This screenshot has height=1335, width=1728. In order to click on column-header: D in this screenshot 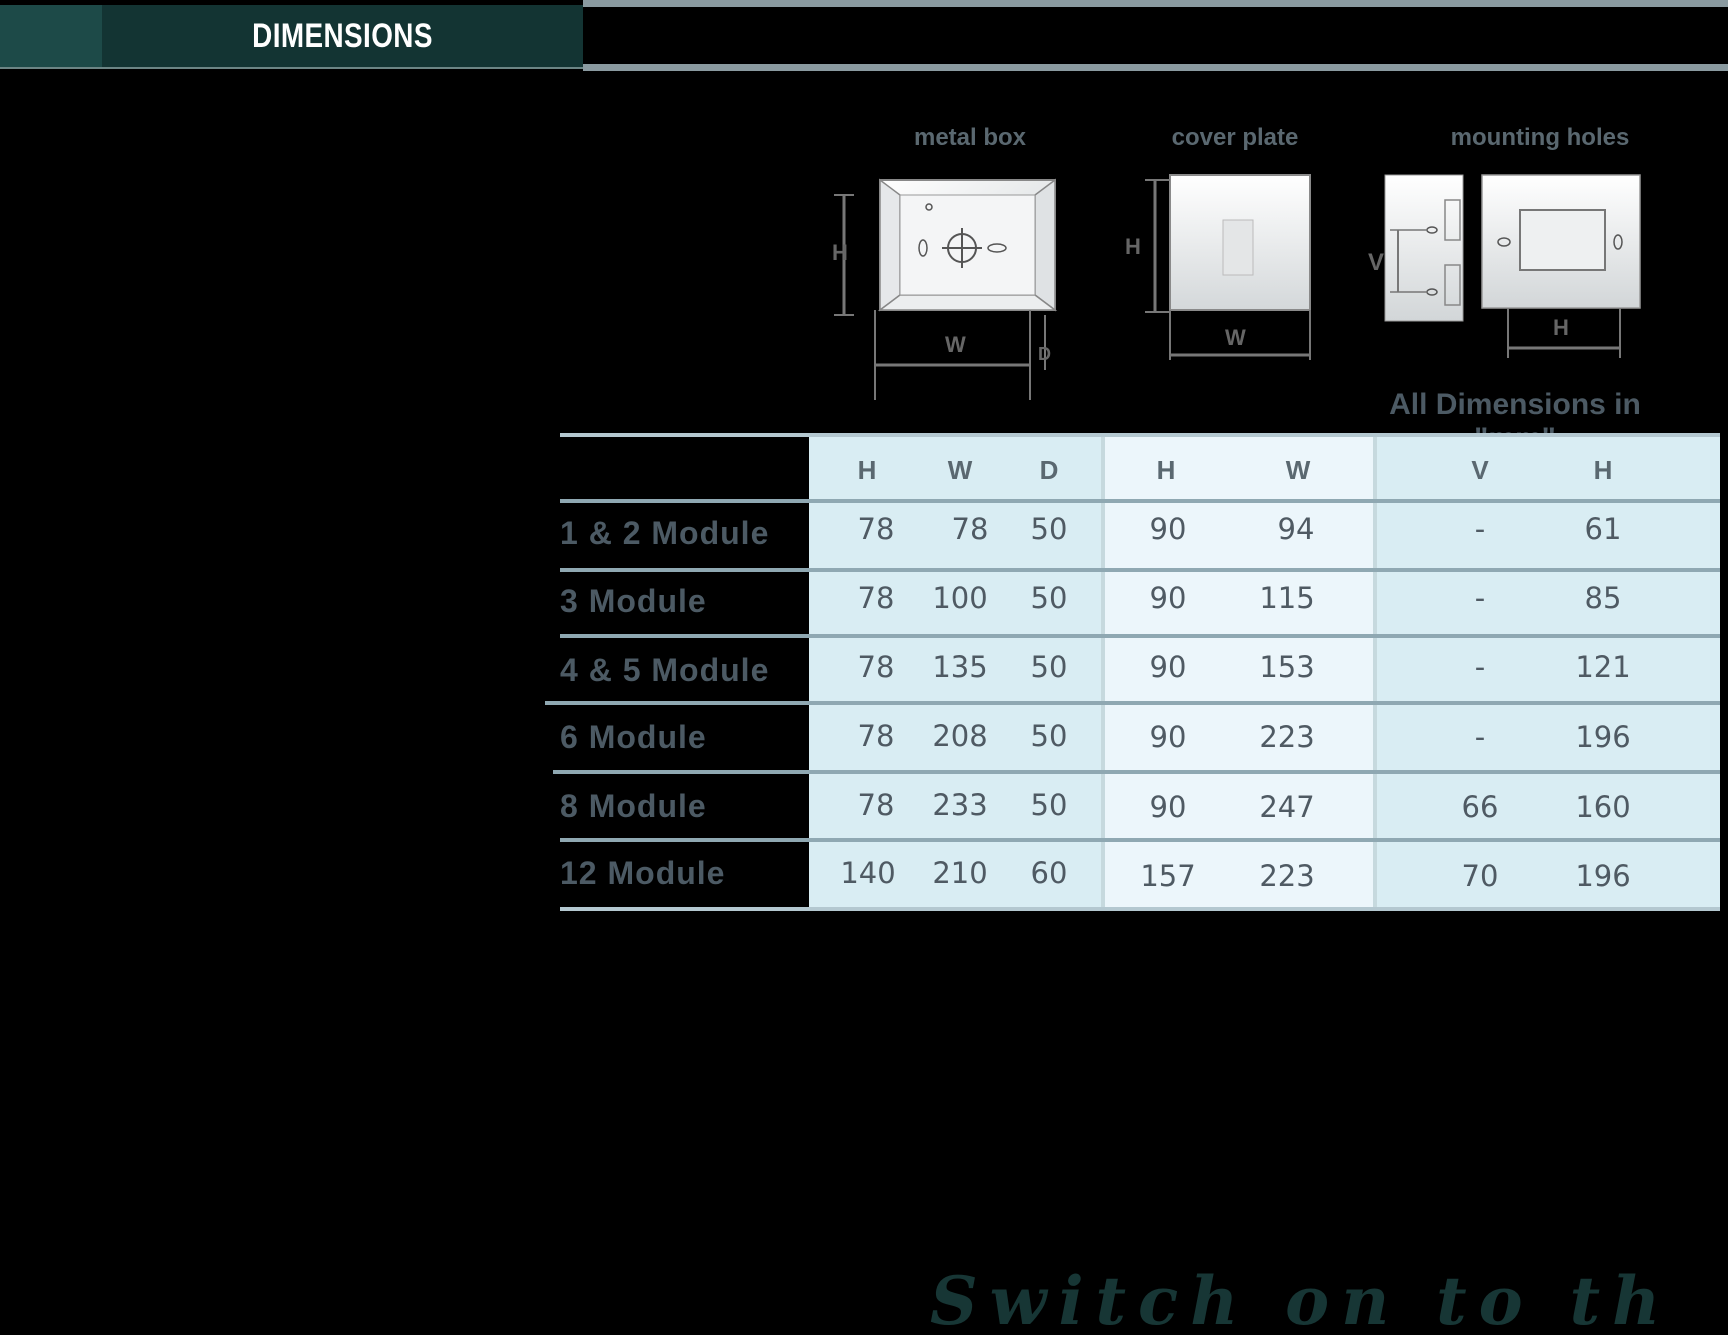, I will do `click(1049, 470)`.